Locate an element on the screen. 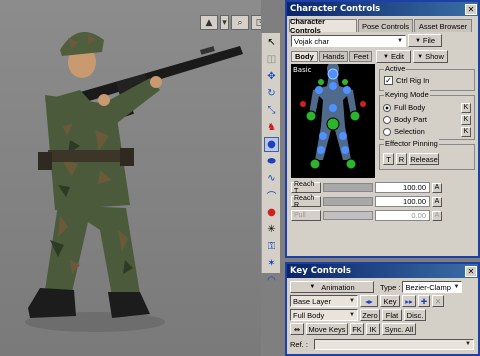 This screenshot has height=356, width=480. reach-t-value: 100.00 is located at coordinates (402, 187).